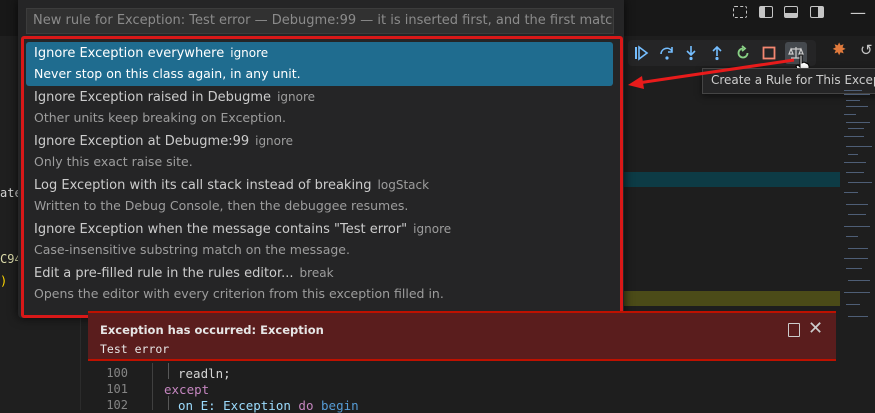  Describe the element at coordinates (815, 328) in the screenshot. I see `close-icon: ✕` at that location.